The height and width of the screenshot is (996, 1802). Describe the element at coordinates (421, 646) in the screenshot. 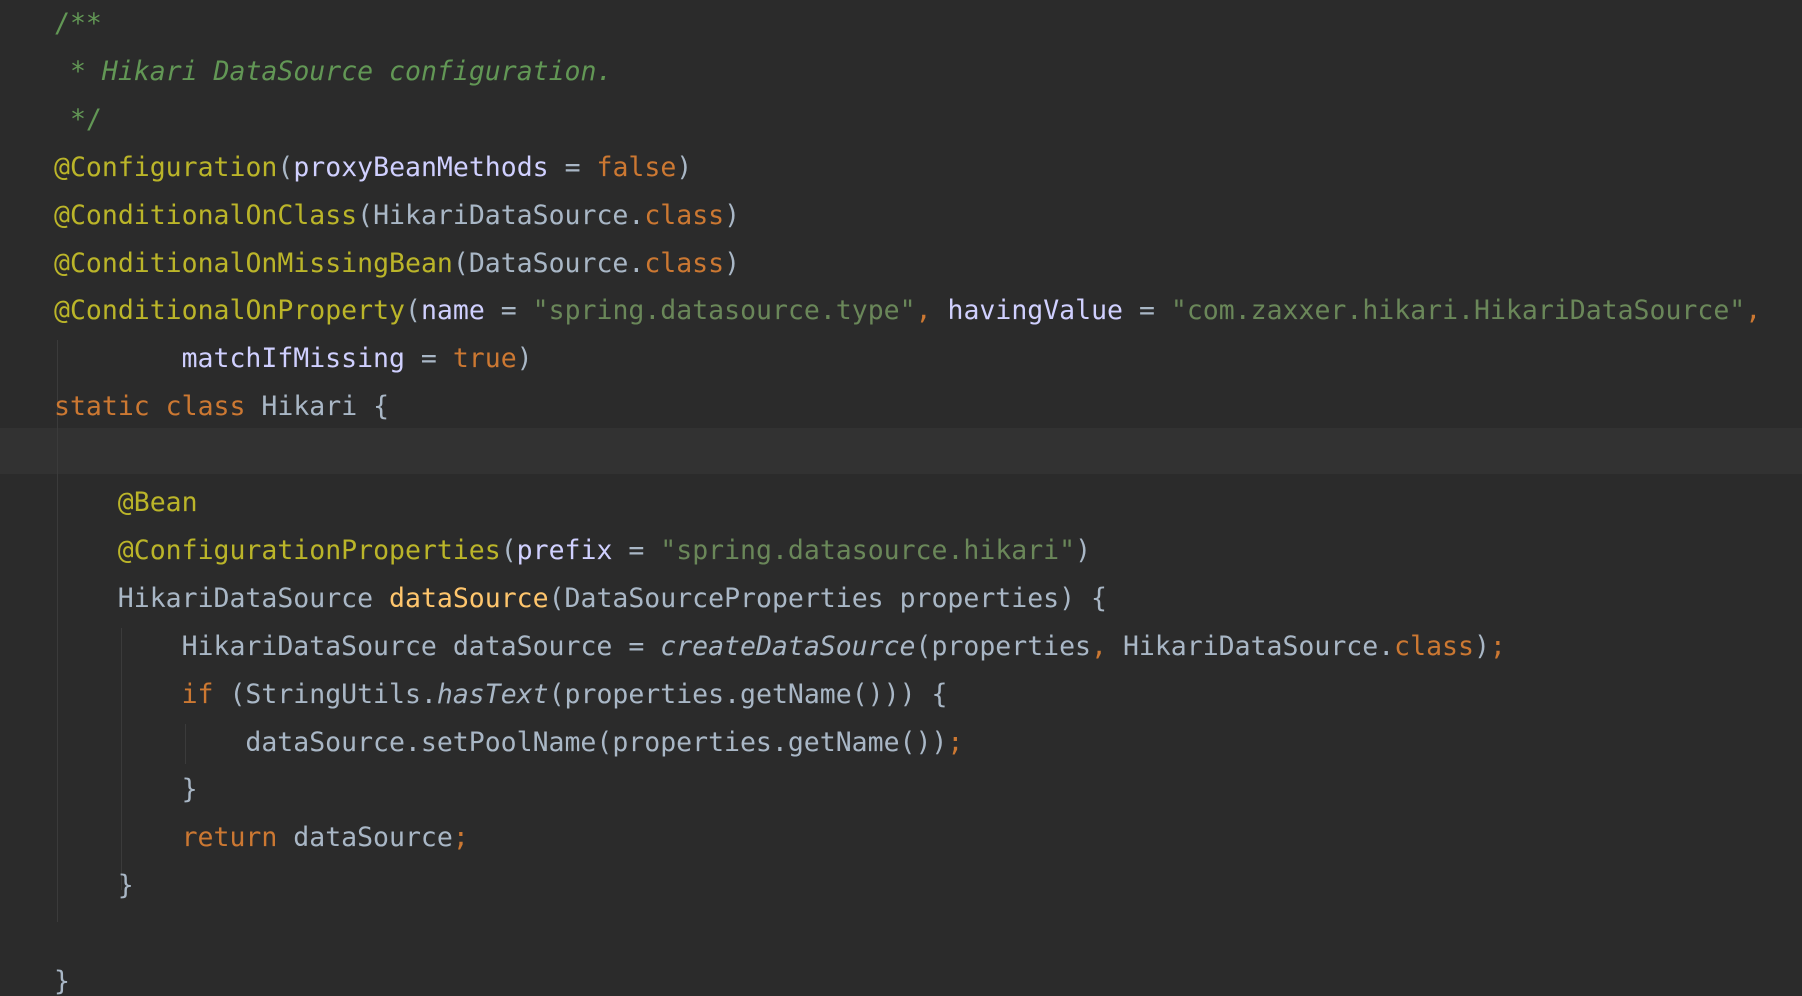

I see `code-token: HikariDataSource dataSource =` at that location.